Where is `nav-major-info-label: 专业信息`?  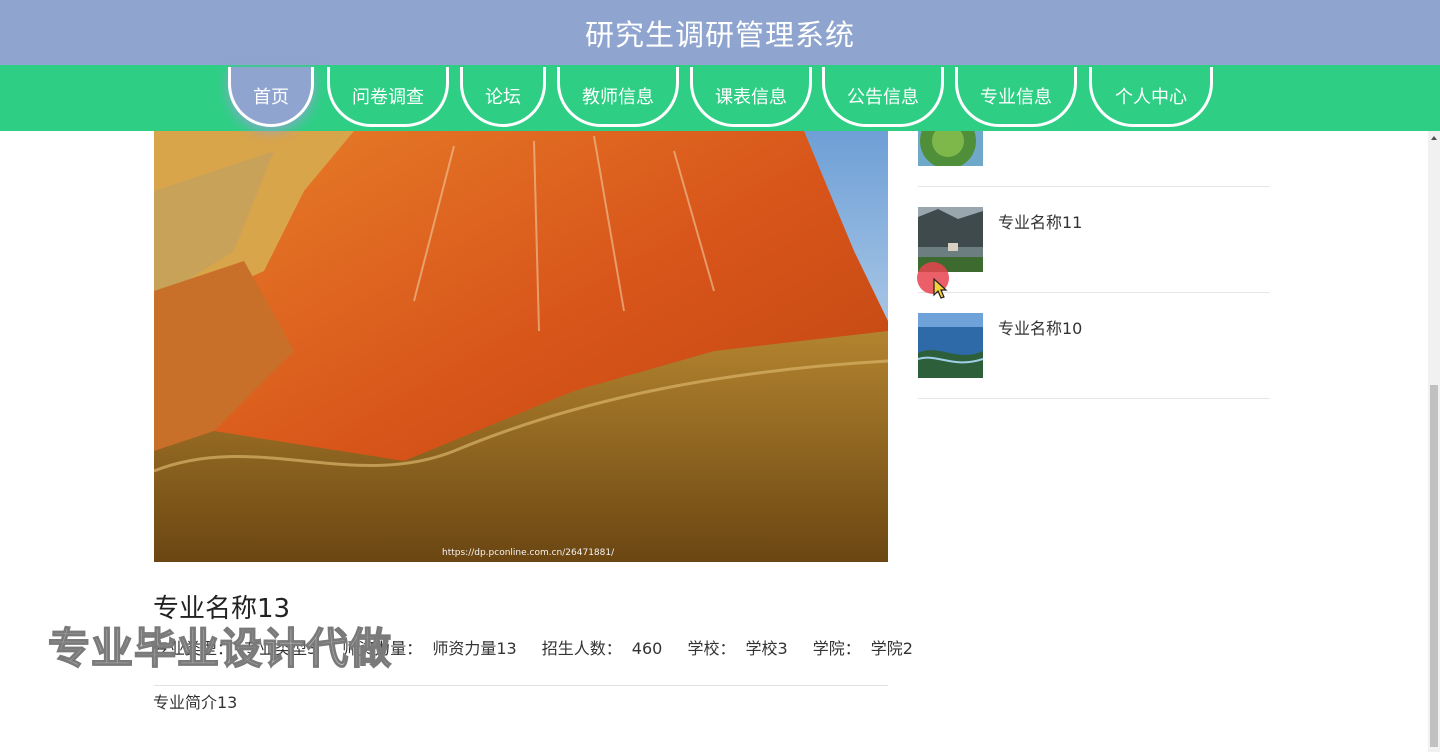
nav-major-info-label: 专业信息 is located at coordinates (1016, 97).